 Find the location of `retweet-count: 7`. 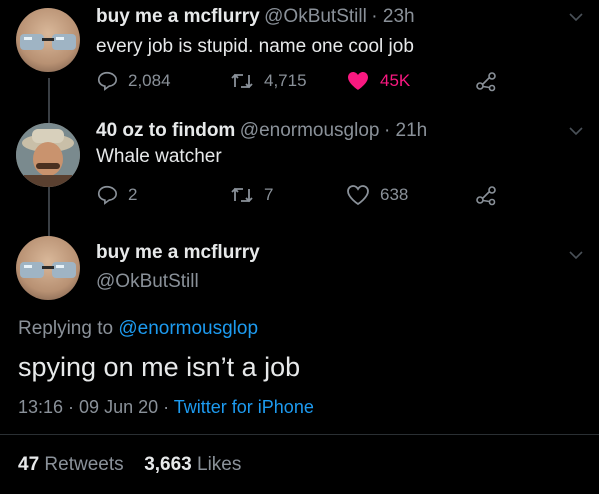

retweet-count: 7 is located at coordinates (269, 194).